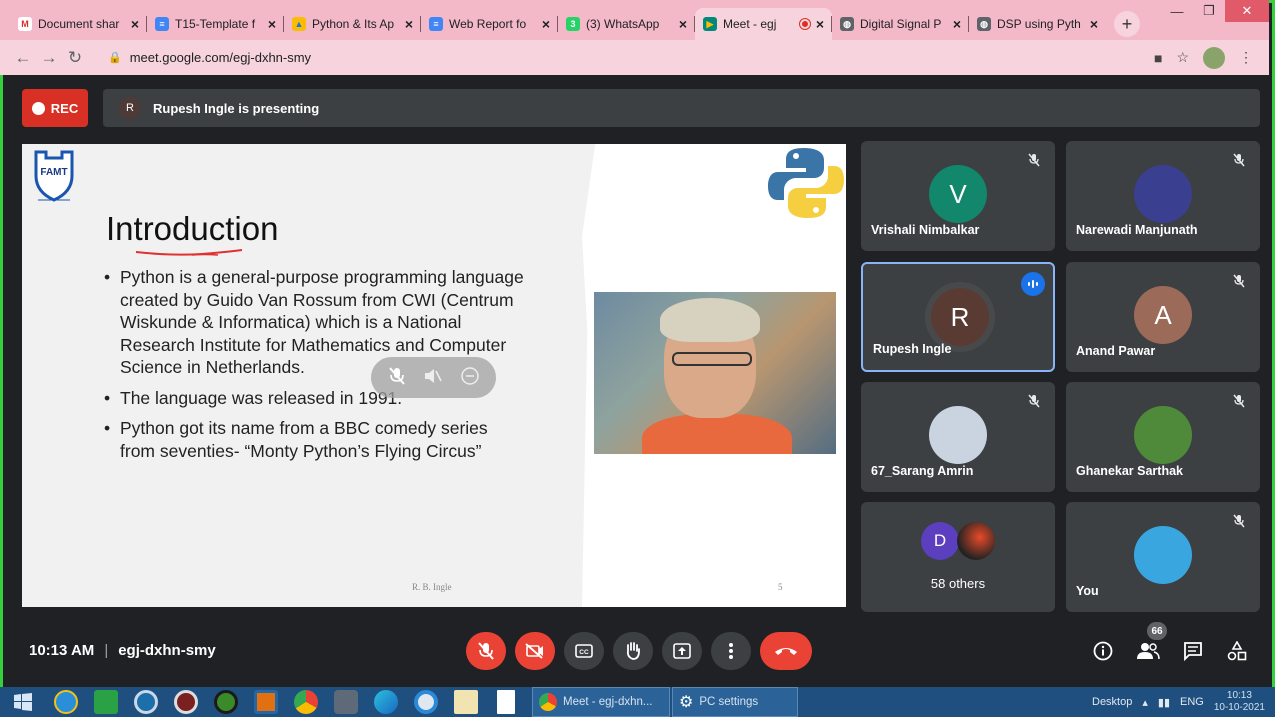 The height and width of the screenshot is (717, 1275). I want to click on star-icon: ☆, so click(1182, 57).